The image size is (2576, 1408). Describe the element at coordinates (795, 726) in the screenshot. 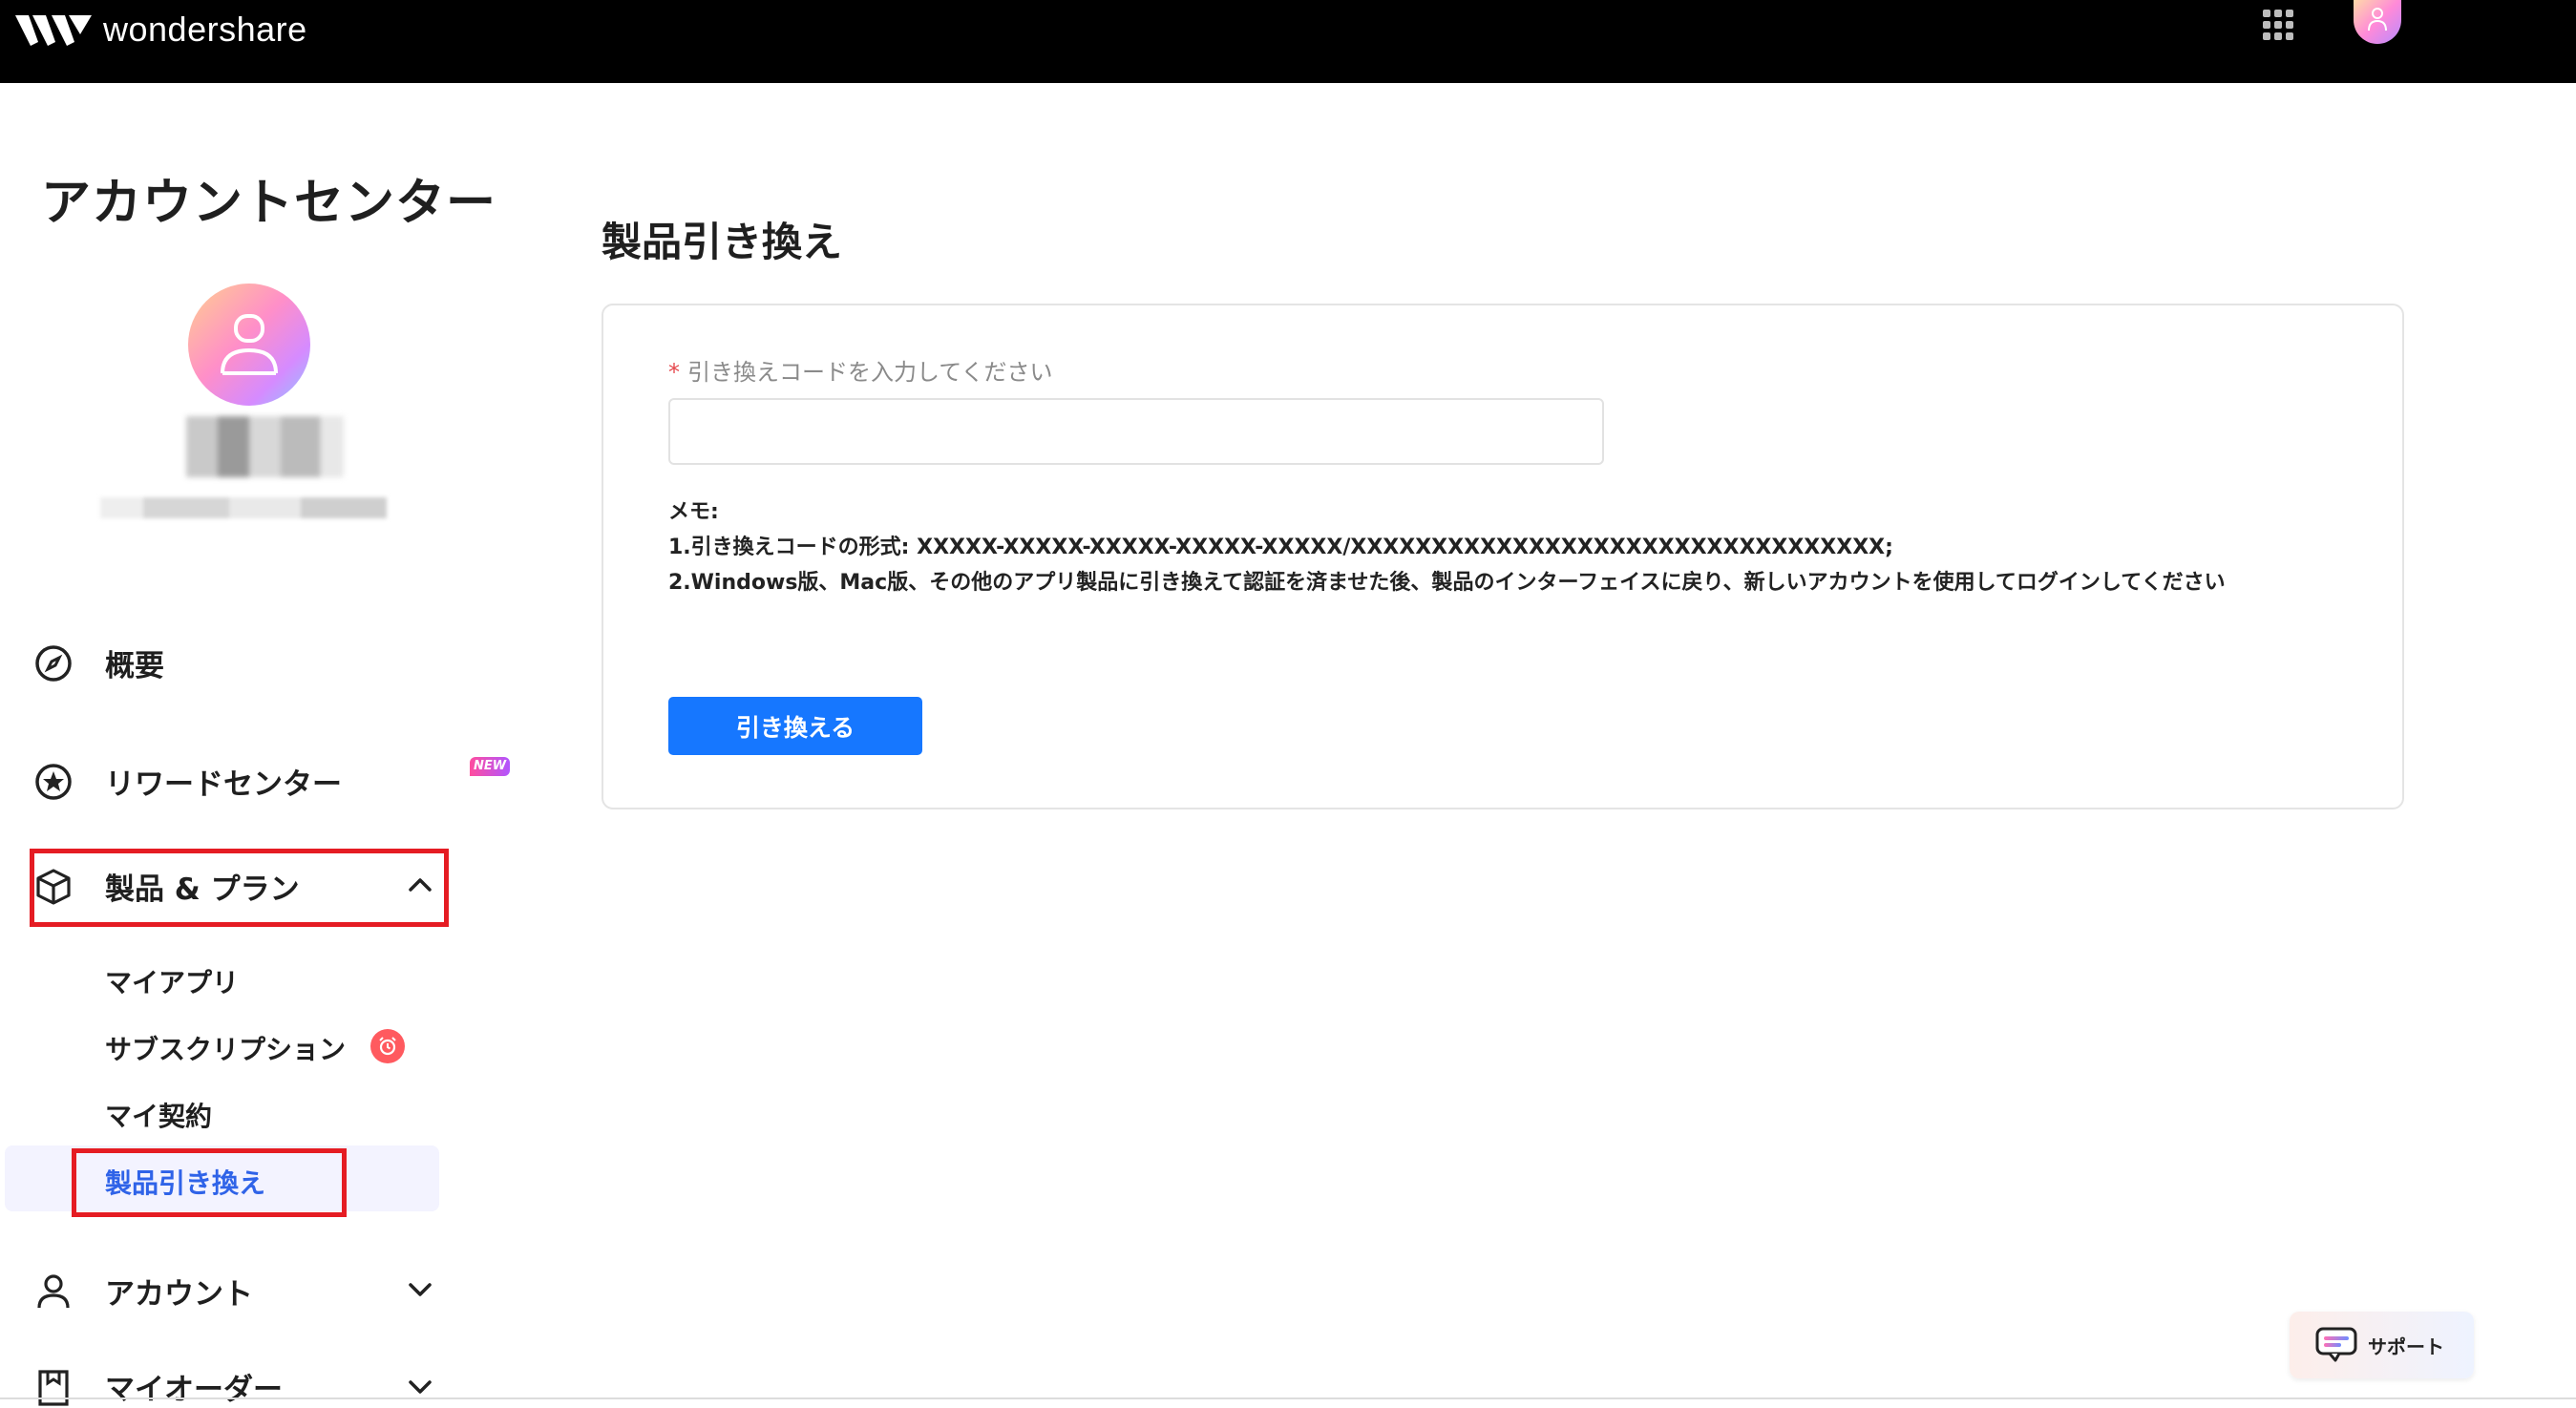

I see `redeem-button: 引き換える` at that location.